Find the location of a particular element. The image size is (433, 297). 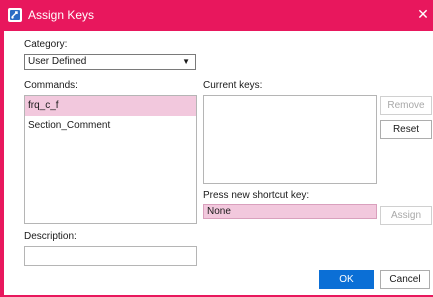

shortcut-label: Press new shortcut key: is located at coordinates (256, 195).